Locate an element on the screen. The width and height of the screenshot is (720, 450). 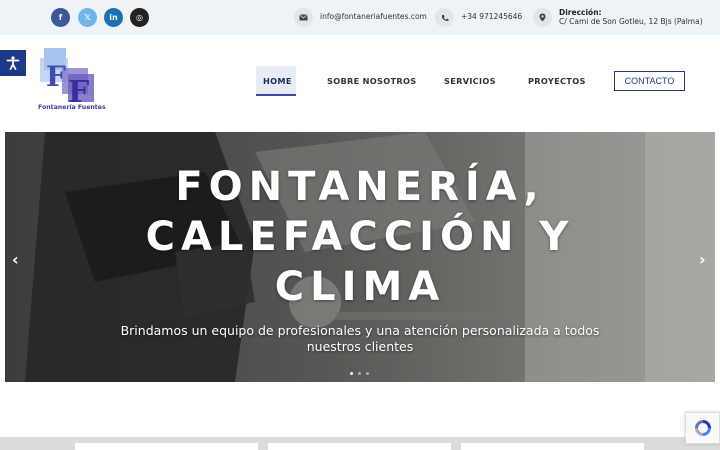
envelope-icon is located at coordinates (303, 17).